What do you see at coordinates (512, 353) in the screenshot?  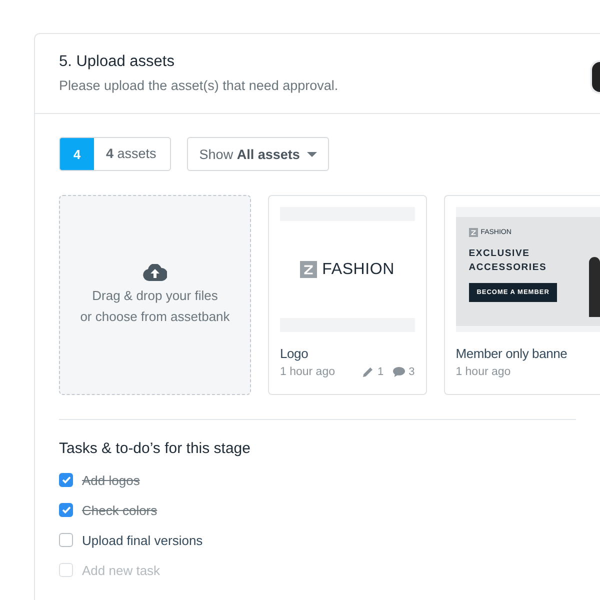 I see `asset-name: Member only banne` at bounding box center [512, 353].